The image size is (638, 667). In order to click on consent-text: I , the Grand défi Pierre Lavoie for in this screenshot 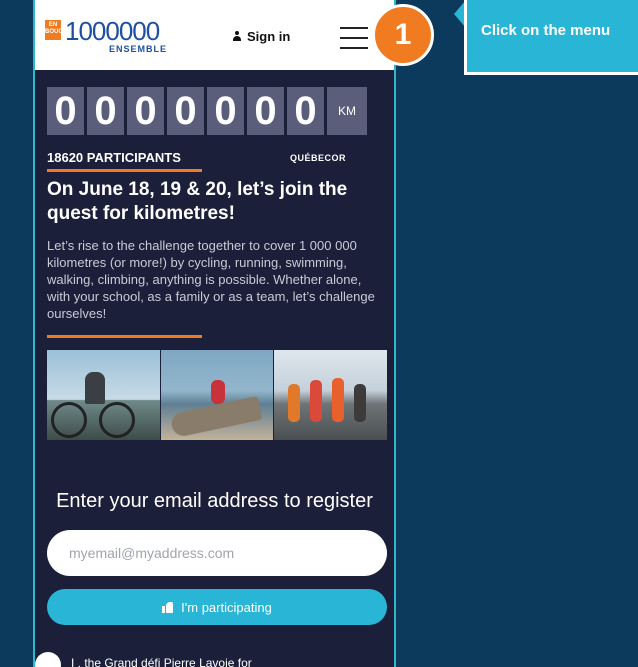, I will do `click(161, 661)`.